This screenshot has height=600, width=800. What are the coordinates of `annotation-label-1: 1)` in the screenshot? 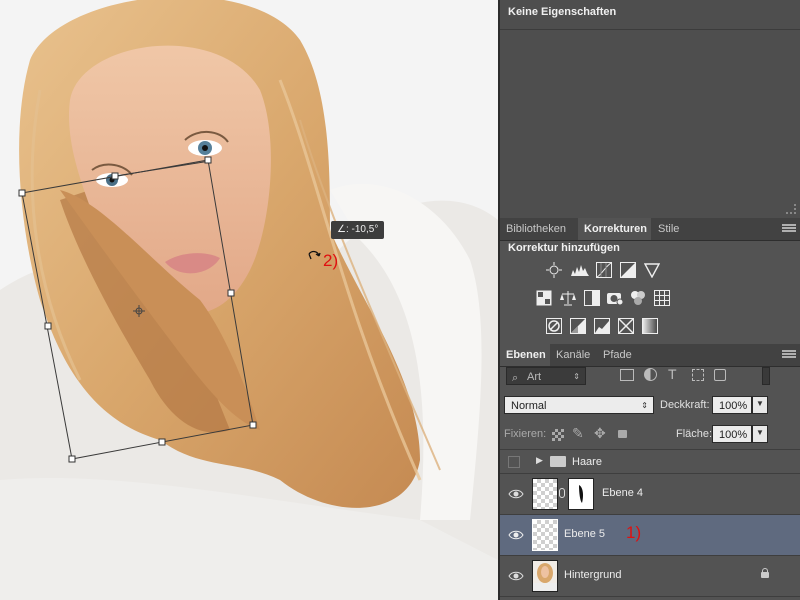 It's located at (634, 532).